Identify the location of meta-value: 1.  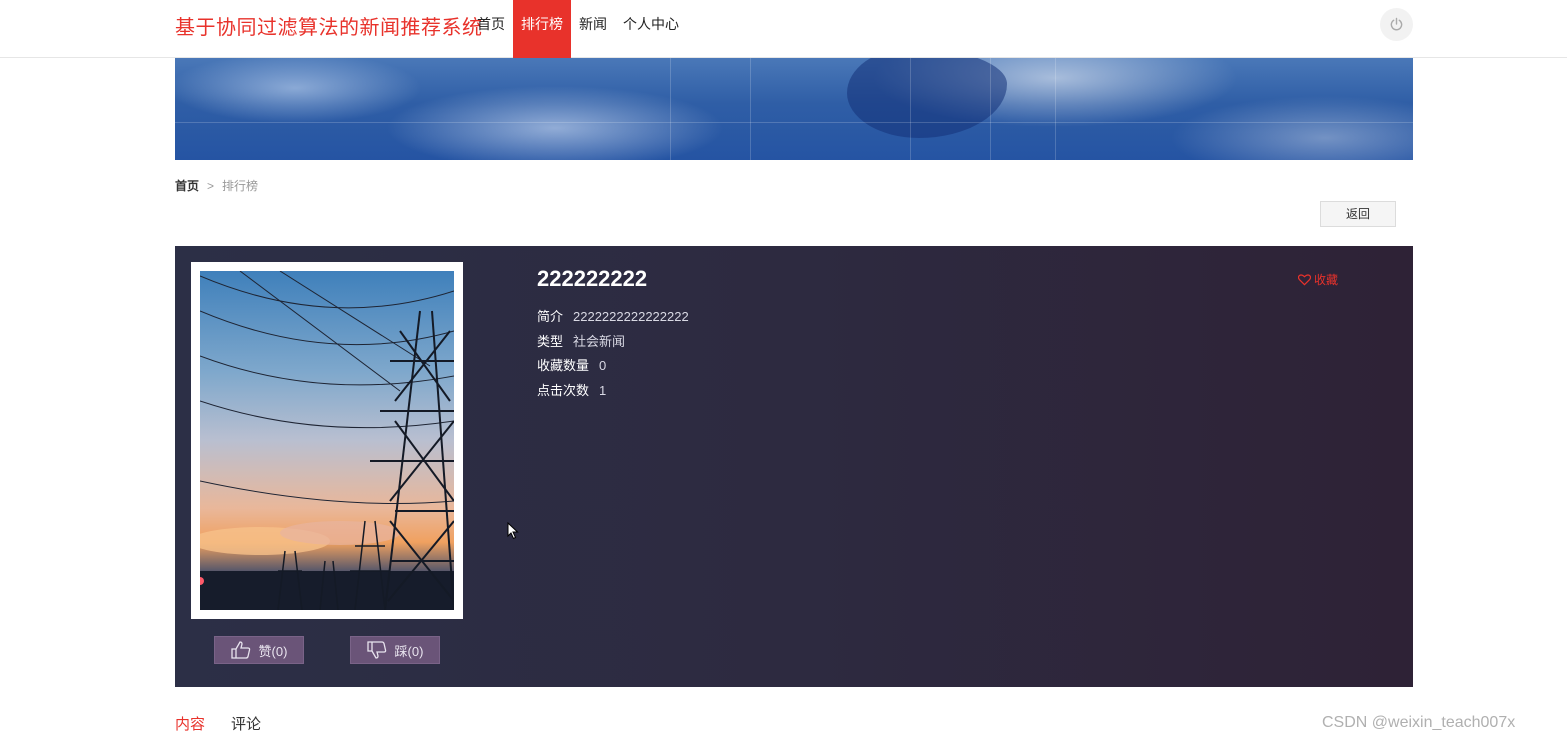
(603, 390).